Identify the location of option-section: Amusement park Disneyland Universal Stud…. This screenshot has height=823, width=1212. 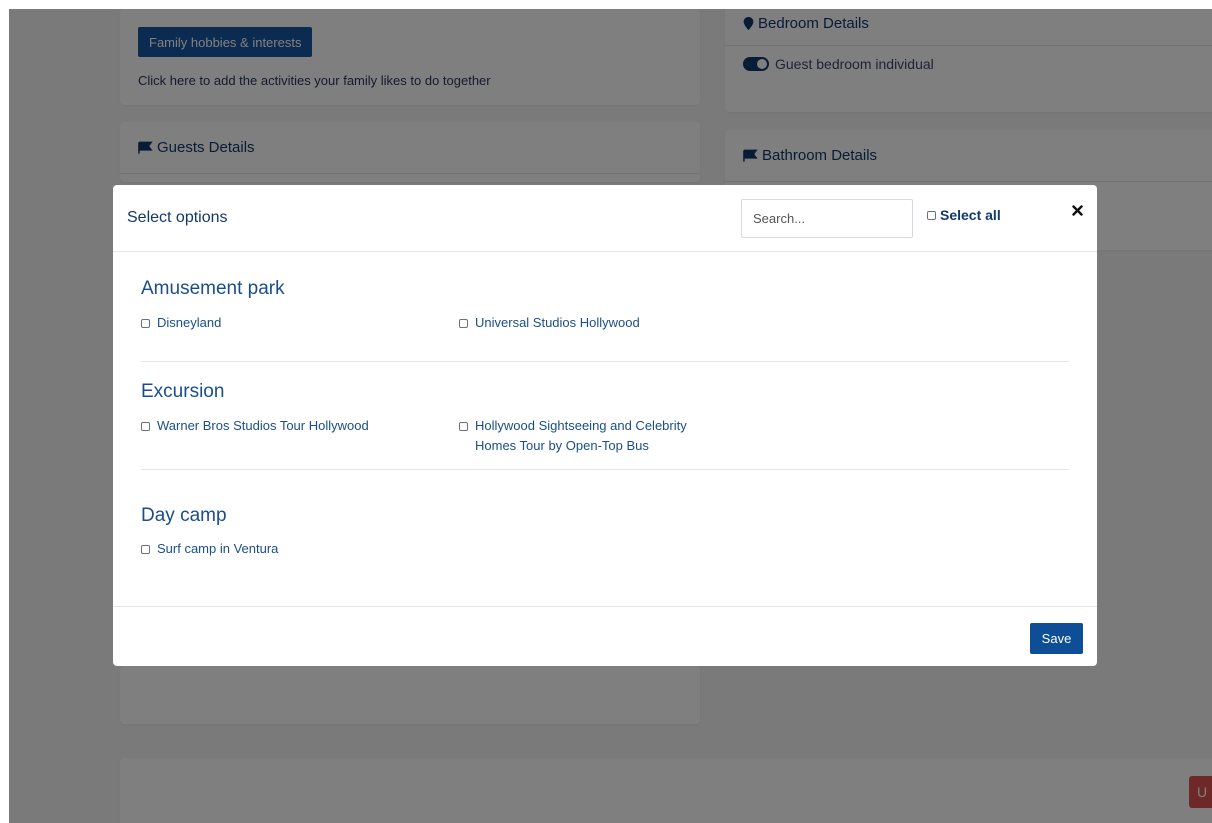
(605, 320).